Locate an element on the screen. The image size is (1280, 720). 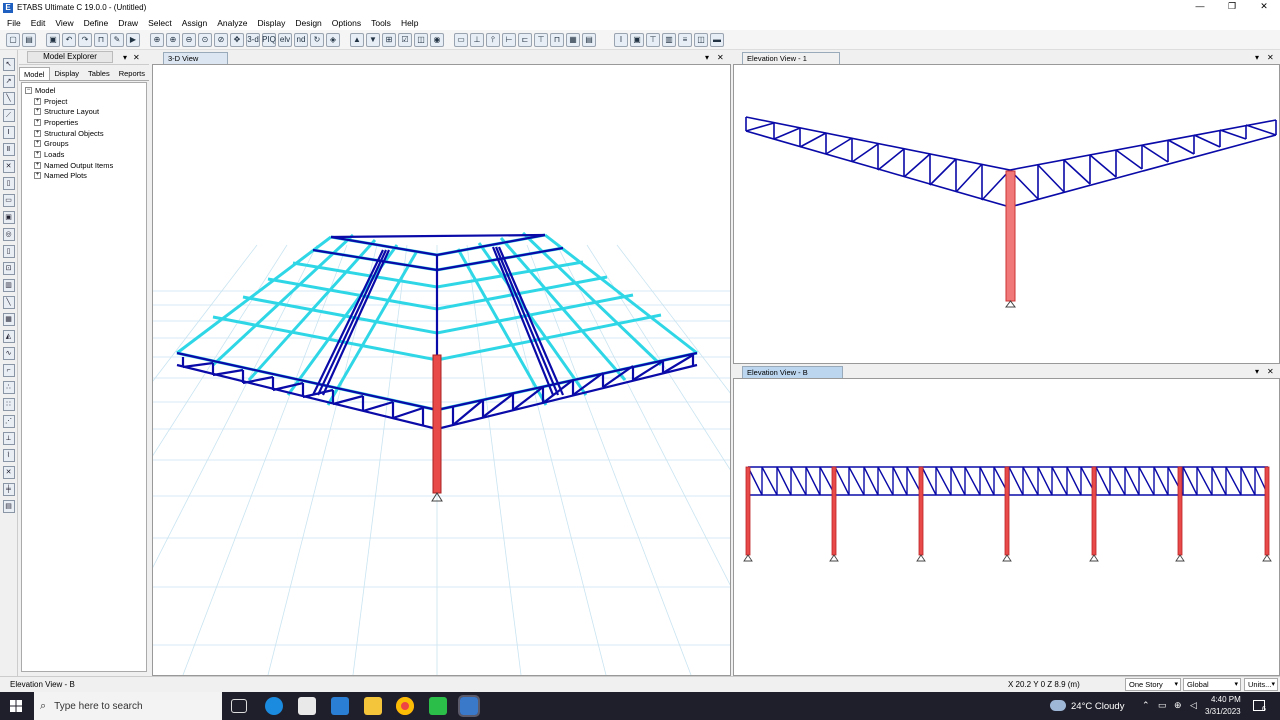
tree-node-structure-layout: + Structure Layout is located at coordinates (84, 111).